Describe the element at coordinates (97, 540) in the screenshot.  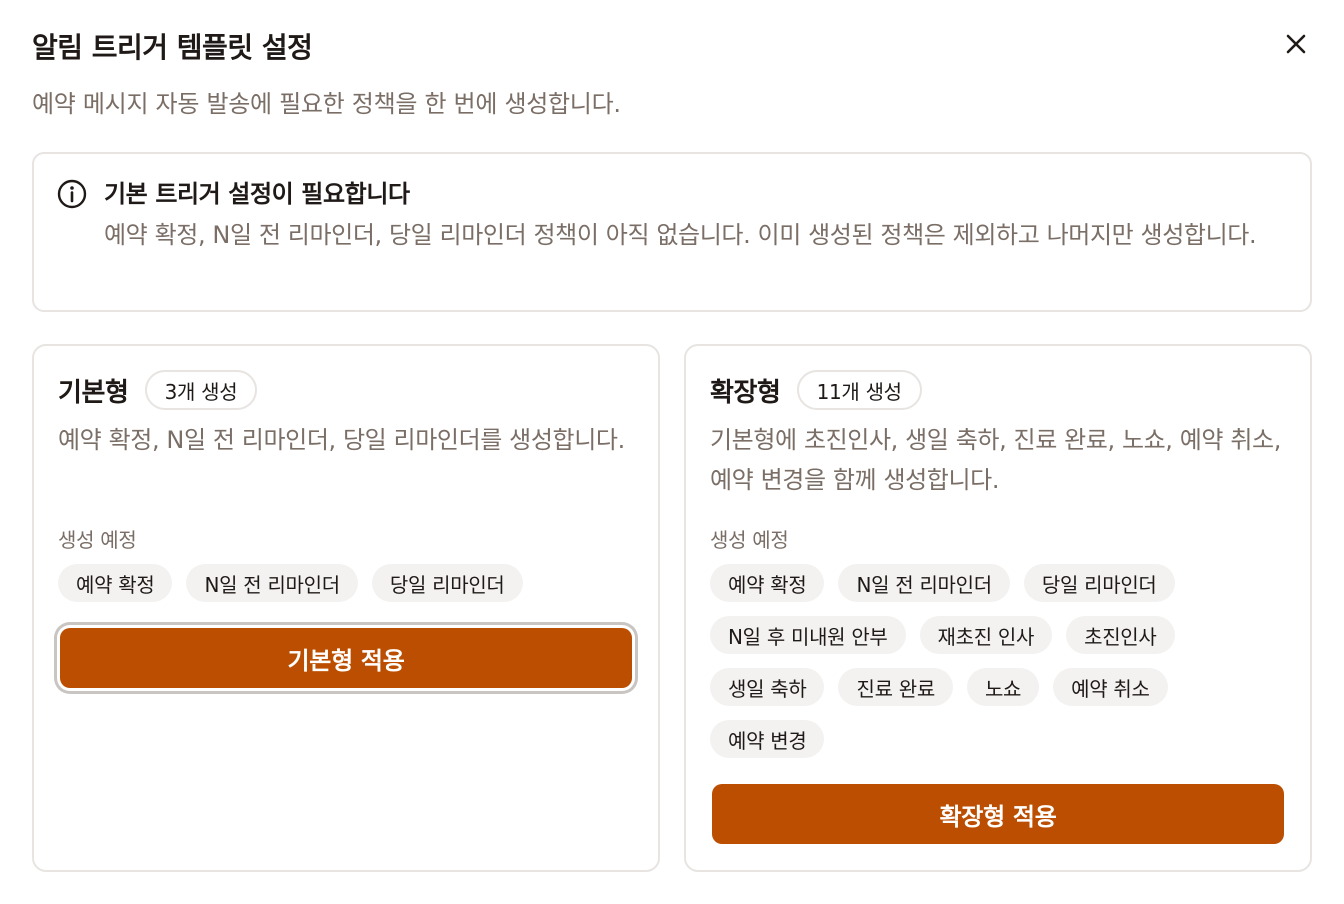
I see `basic-section-label: 생성 예정` at that location.